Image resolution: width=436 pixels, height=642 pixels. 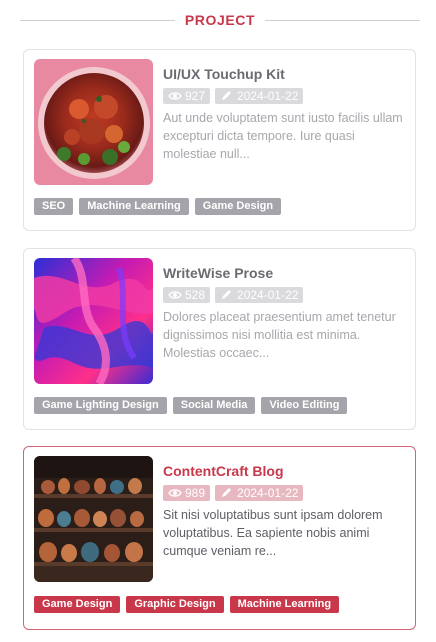 I want to click on card-title: UI/UX Touchup Kit, so click(x=285, y=74).